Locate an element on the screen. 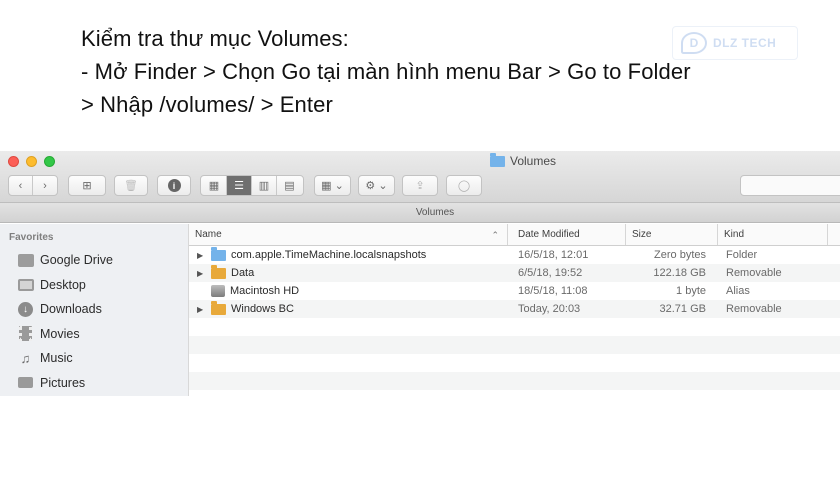  sidebar-item-label: Pictures is located at coordinates (63, 382).